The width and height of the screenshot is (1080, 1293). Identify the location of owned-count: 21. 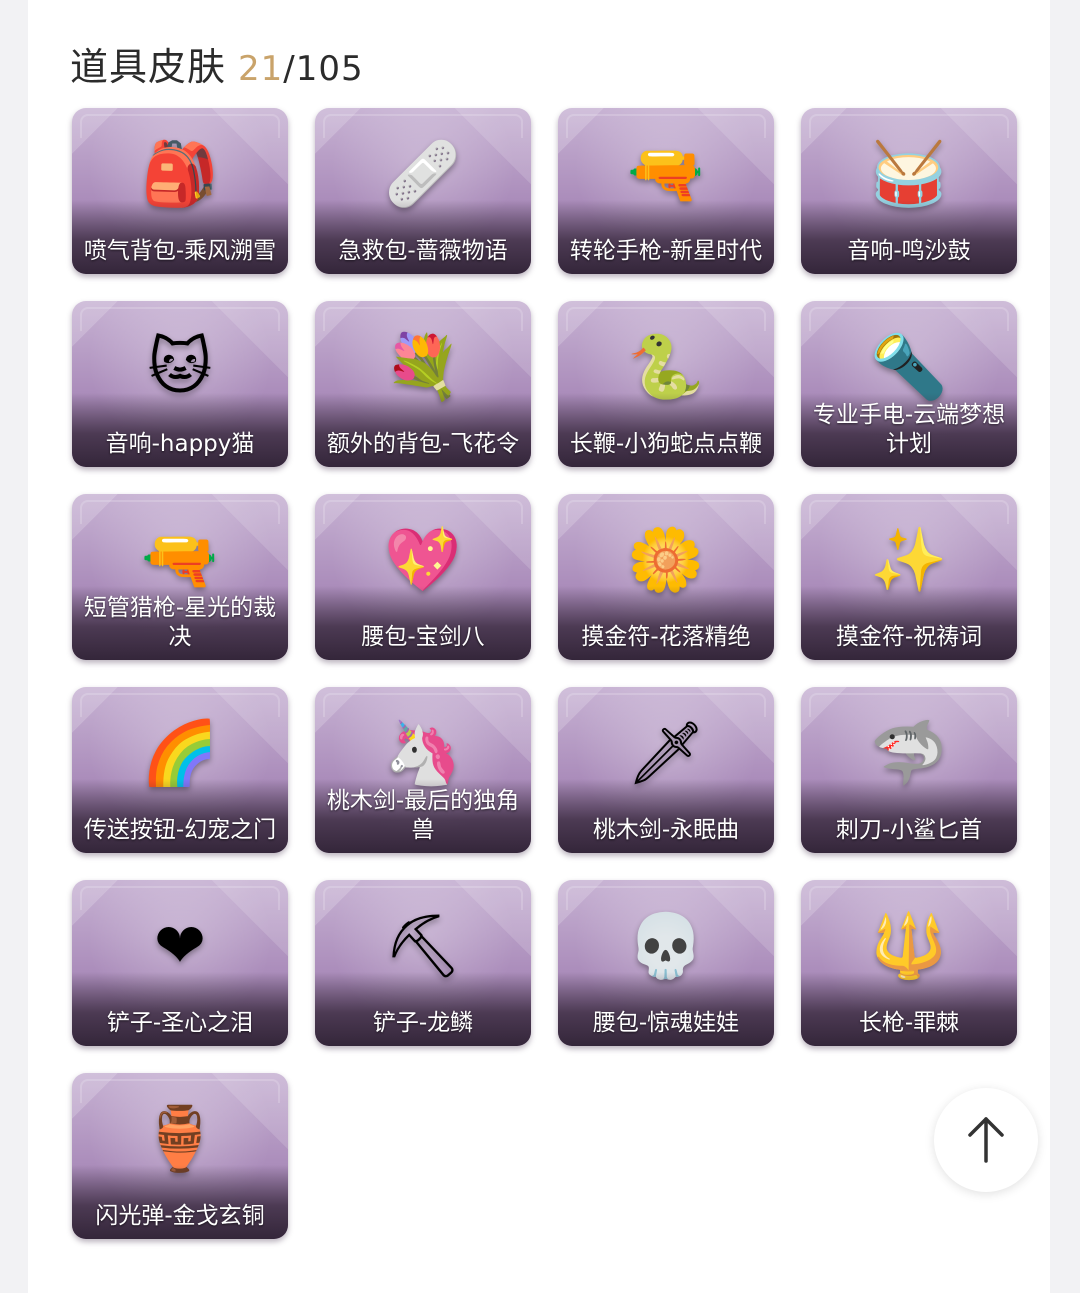
(261, 69).